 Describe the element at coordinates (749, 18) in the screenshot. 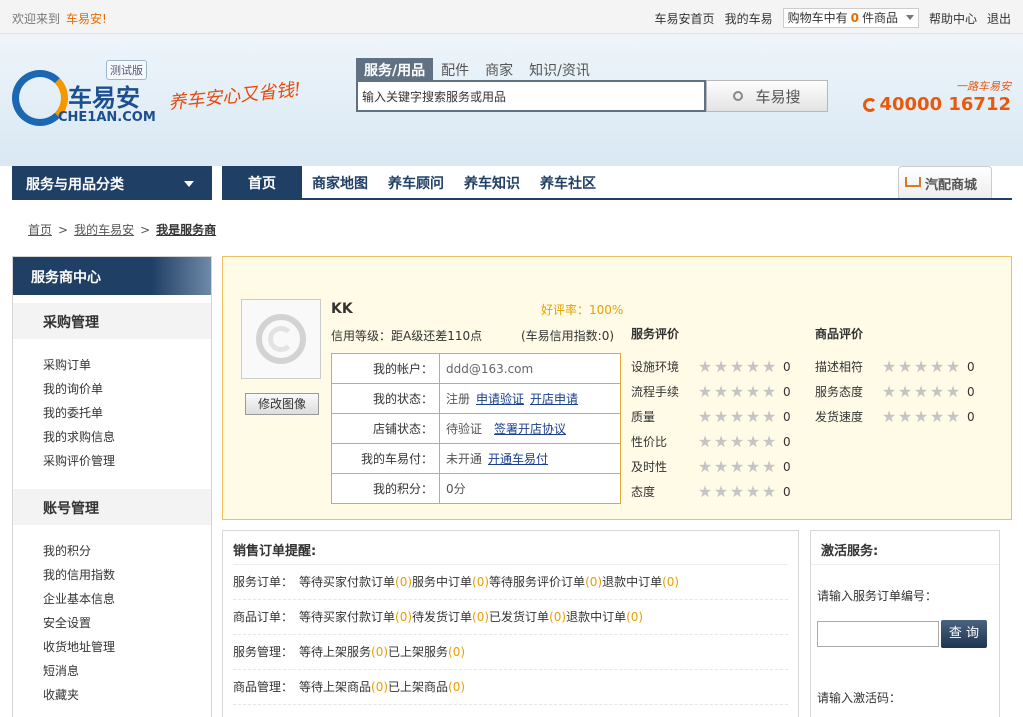

I see `my-account-link: 我的车易` at that location.